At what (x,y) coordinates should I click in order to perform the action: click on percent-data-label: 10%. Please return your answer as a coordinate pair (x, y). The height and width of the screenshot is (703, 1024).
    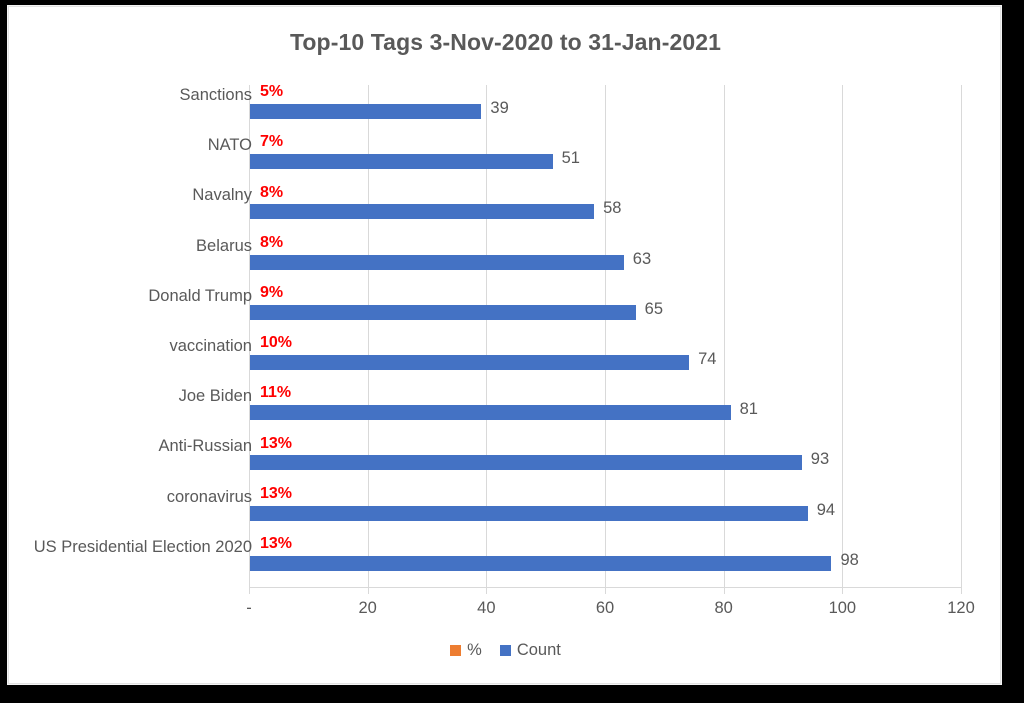
    Looking at the image, I should click on (276, 343).